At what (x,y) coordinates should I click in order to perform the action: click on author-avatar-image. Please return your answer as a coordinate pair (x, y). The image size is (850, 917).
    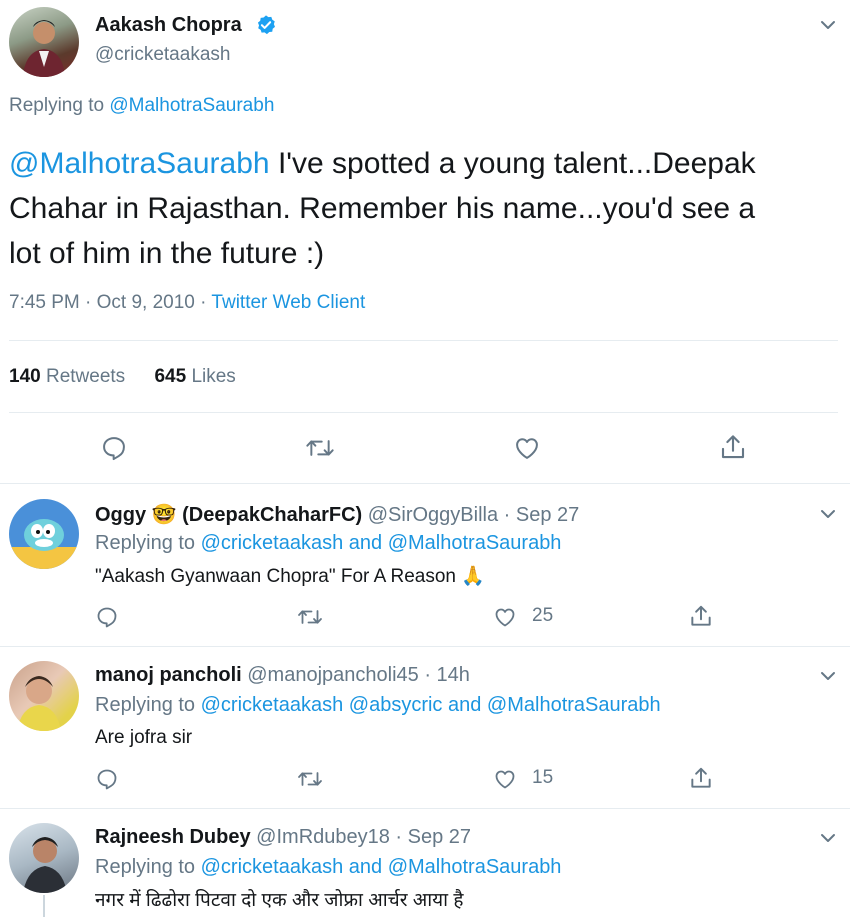
    Looking at the image, I should click on (44, 48).